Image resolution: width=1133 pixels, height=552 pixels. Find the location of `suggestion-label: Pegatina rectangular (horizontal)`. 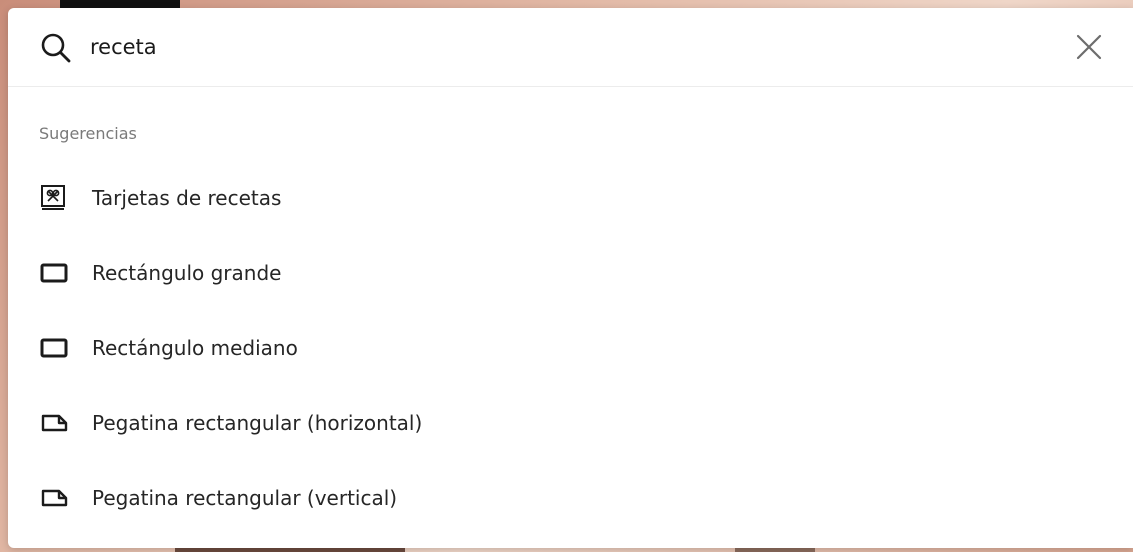

suggestion-label: Pegatina rectangular (horizontal) is located at coordinates (257, 422).